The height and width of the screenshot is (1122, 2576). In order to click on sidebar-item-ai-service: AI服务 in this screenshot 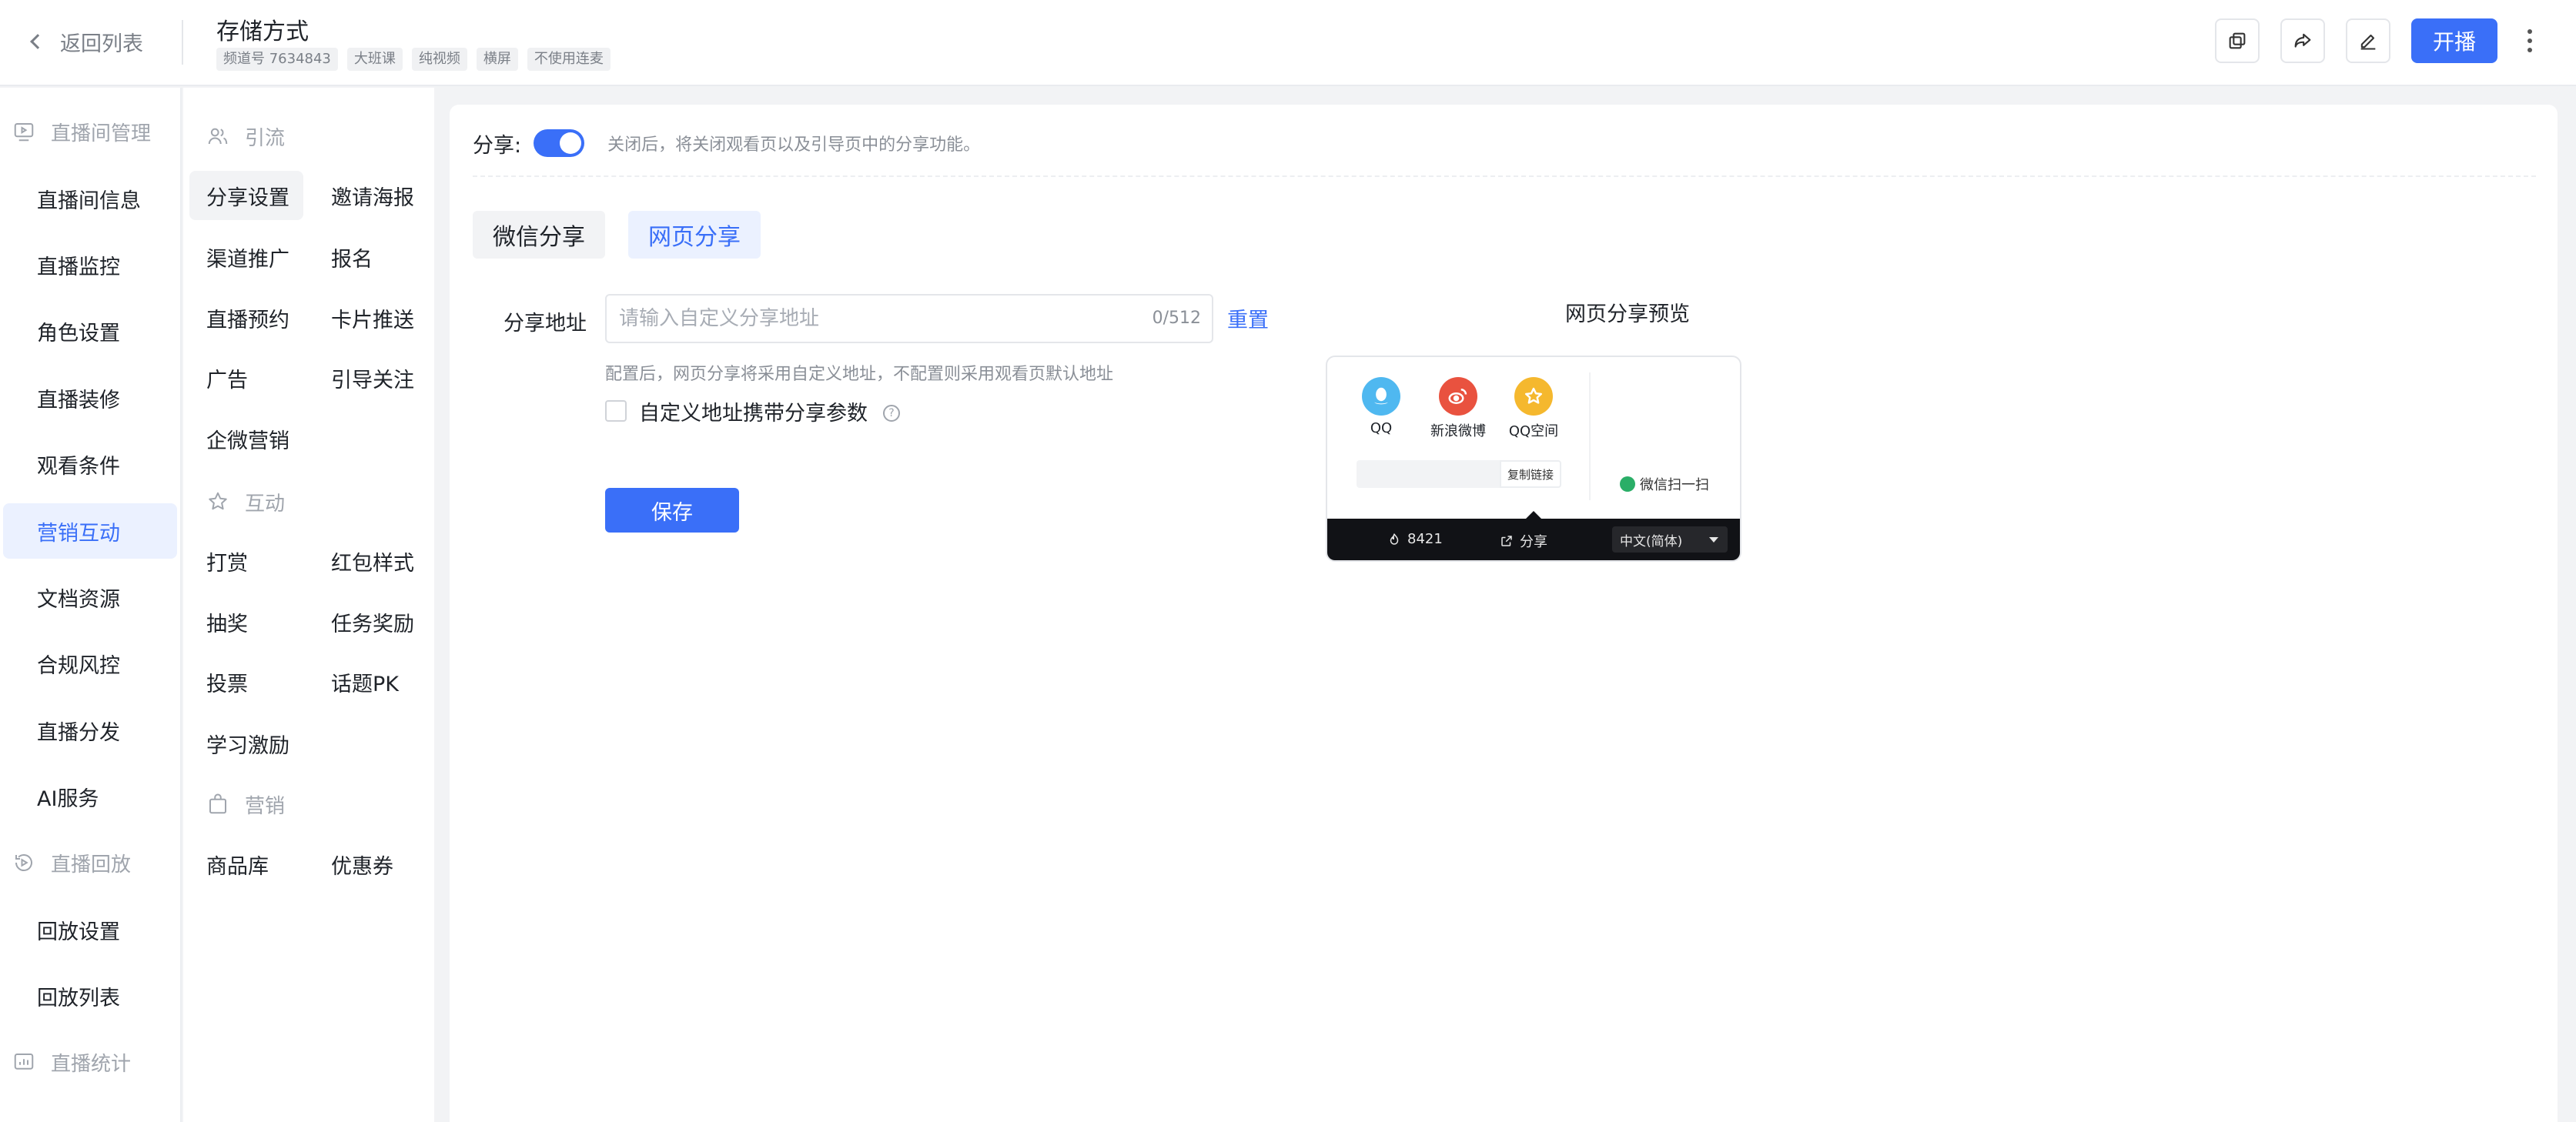, I will do `click(90, 796)`.